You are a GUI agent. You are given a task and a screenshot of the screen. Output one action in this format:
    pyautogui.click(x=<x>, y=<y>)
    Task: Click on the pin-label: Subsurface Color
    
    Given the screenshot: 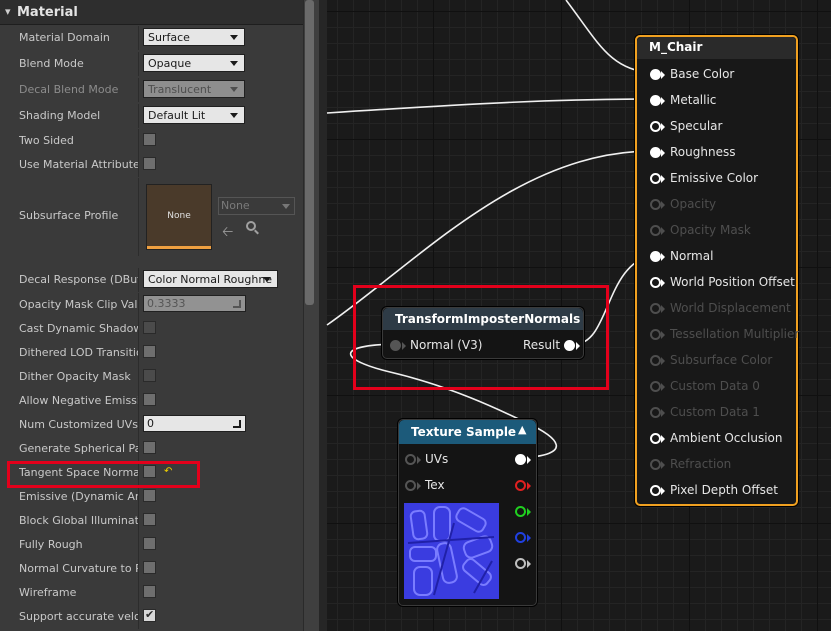 What is the action you would take?
    pyautogui.click(x=721, y=360)
    